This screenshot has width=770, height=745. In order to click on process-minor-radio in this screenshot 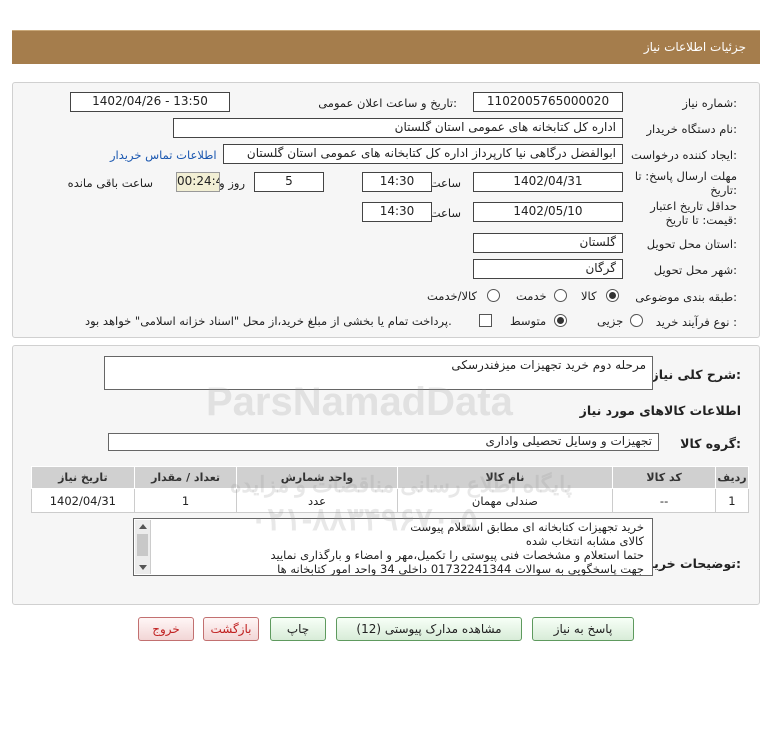, I will do `click(636, 320)`.